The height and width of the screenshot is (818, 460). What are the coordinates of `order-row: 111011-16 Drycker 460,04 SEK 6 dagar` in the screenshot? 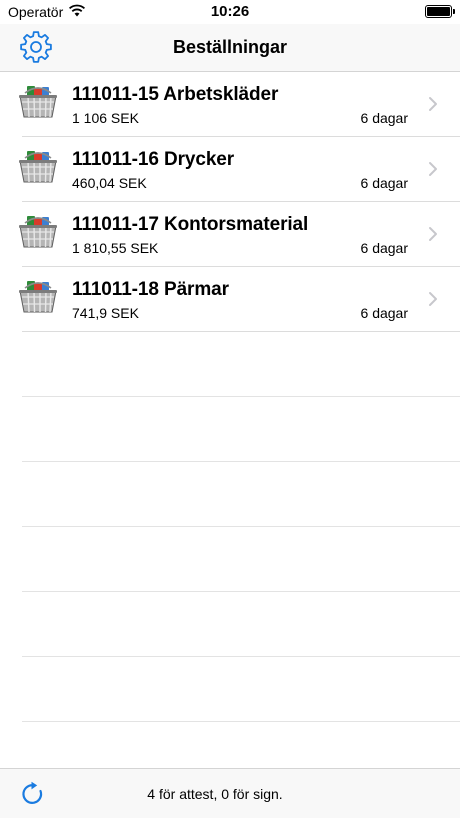 It's located at (230, 169).